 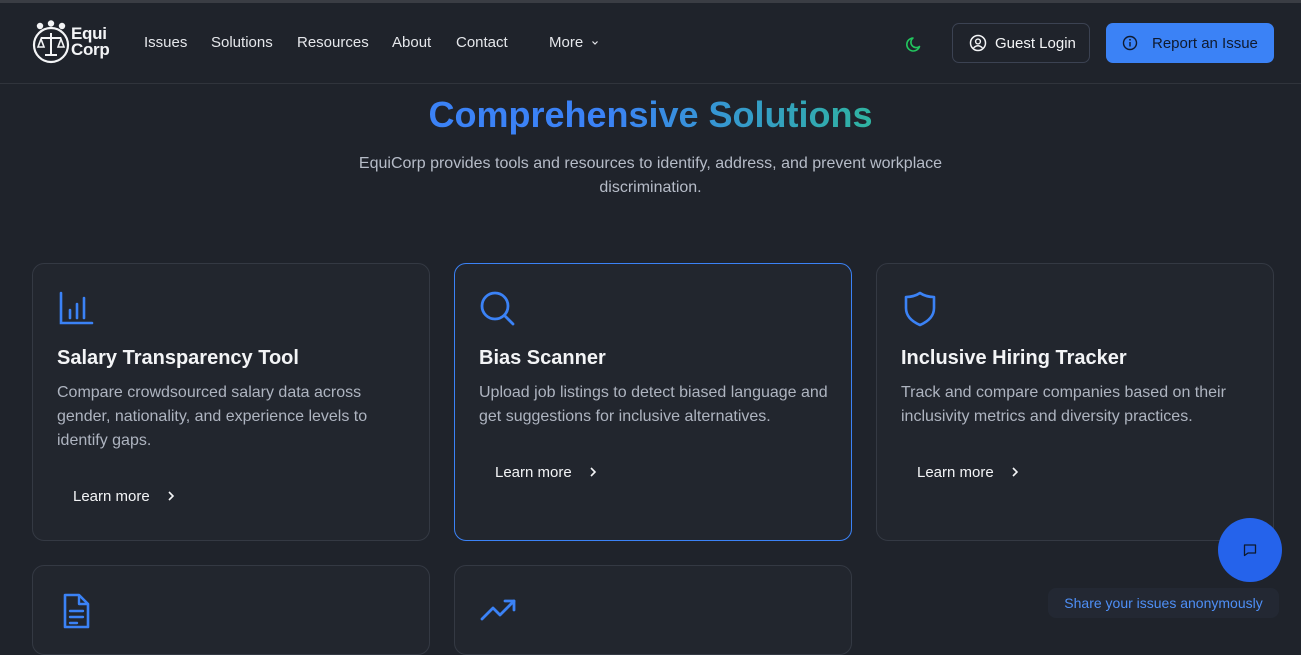 I want to click on chat-button, so click(x=1250, y=550).